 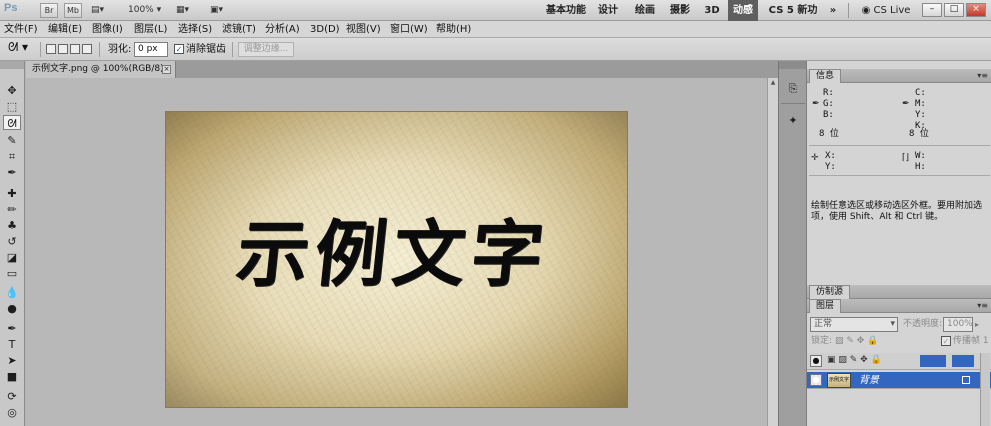 What do you see at coordinates (402, 69) in the screenshot?
I see `document-tab-bar: 示例文字.png @ 100%(RGB/8) ×` at bounding box center [402, 69].